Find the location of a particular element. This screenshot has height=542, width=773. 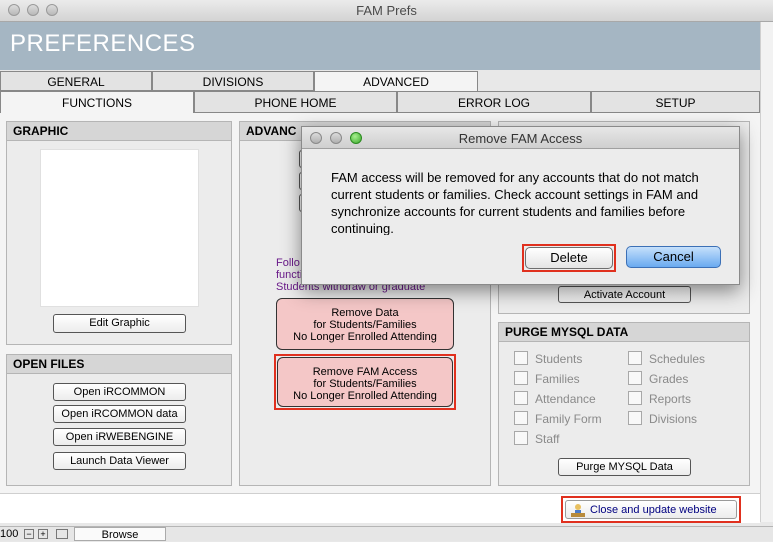

cancel-button: Cancel is located at coordinates (673, 257).